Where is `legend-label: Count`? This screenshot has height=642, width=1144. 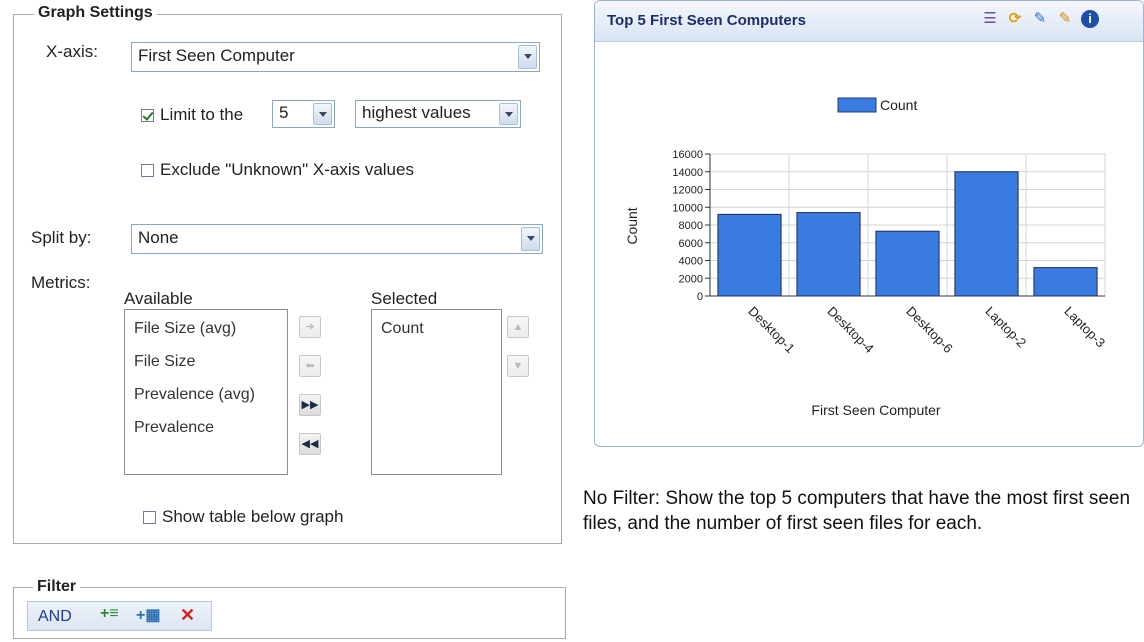 legend-label: Count is located at coordinates (898, 105).